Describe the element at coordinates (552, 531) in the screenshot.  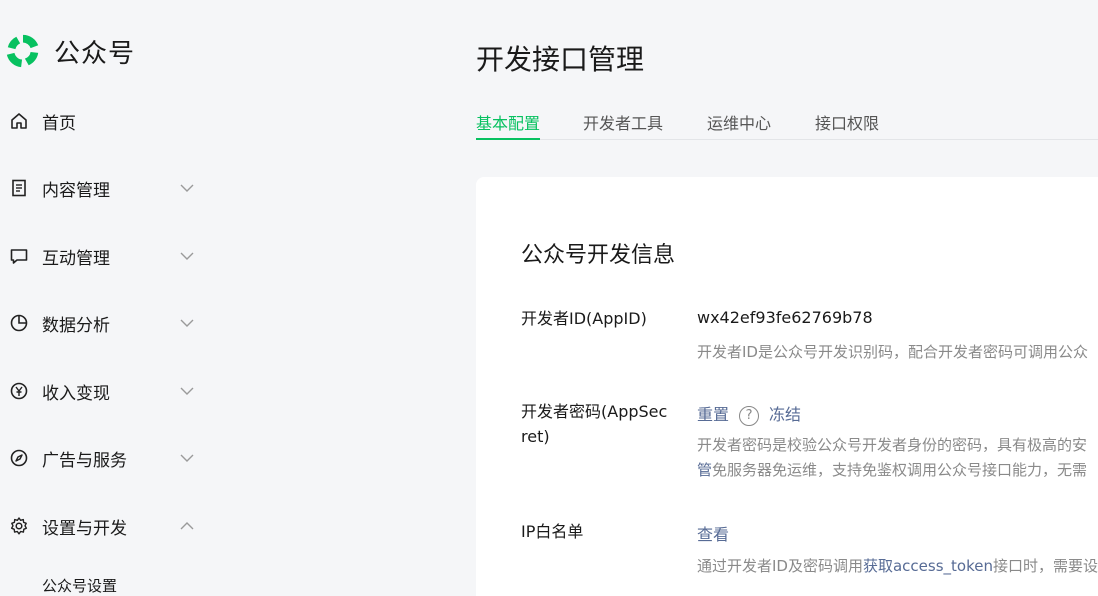
I see `ip-whitelist-label: IP白名单` at that location.